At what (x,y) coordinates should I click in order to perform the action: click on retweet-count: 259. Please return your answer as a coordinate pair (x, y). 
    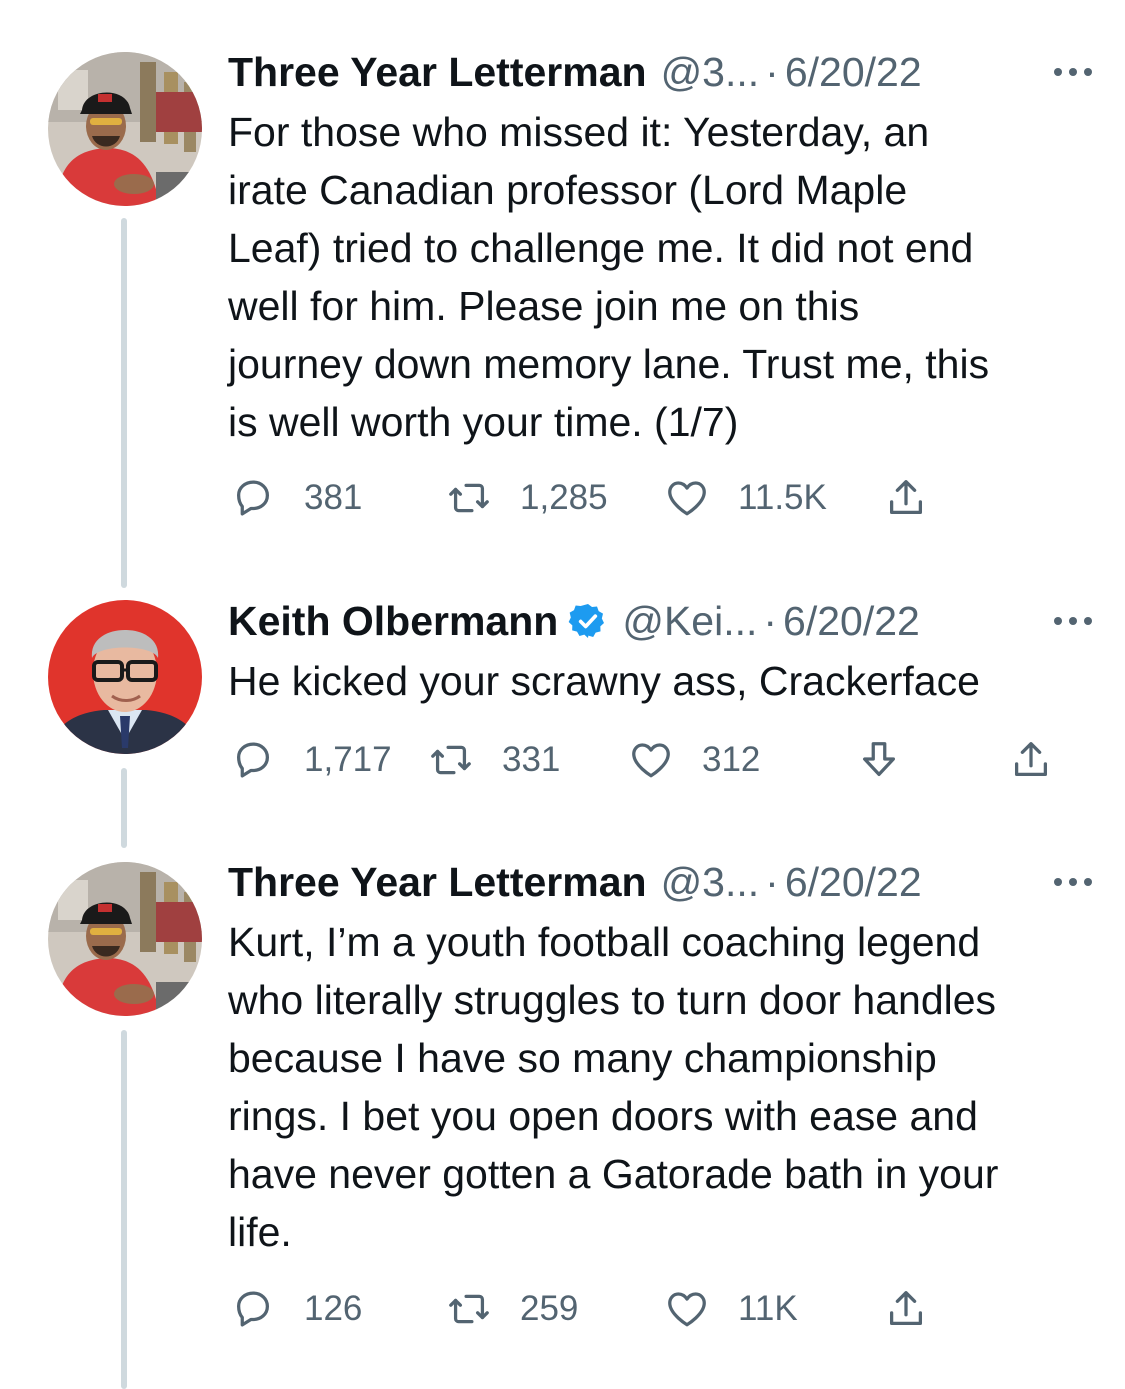
    Looking at the image, I should click on (549, 1308).